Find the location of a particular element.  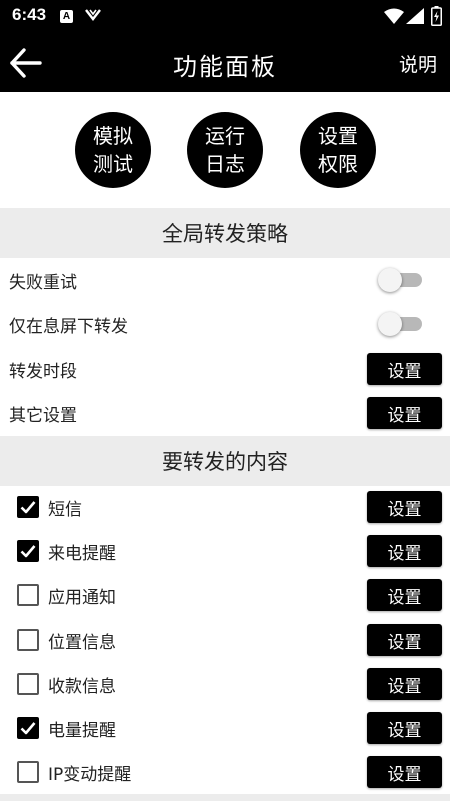

section-header-global-strategy: 全局转发策略 is located at coordinates (225, 233).